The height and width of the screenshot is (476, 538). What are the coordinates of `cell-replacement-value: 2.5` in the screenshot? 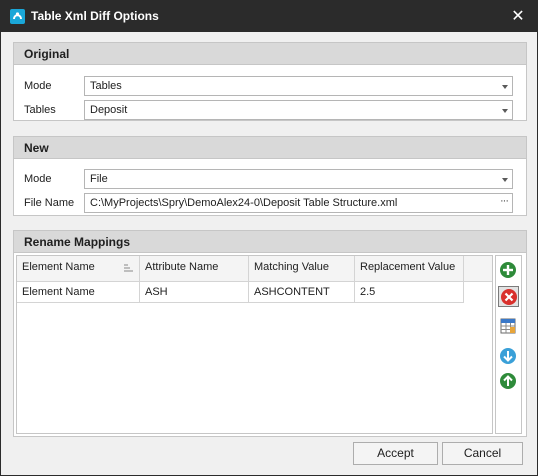 It's located at (409, 292).